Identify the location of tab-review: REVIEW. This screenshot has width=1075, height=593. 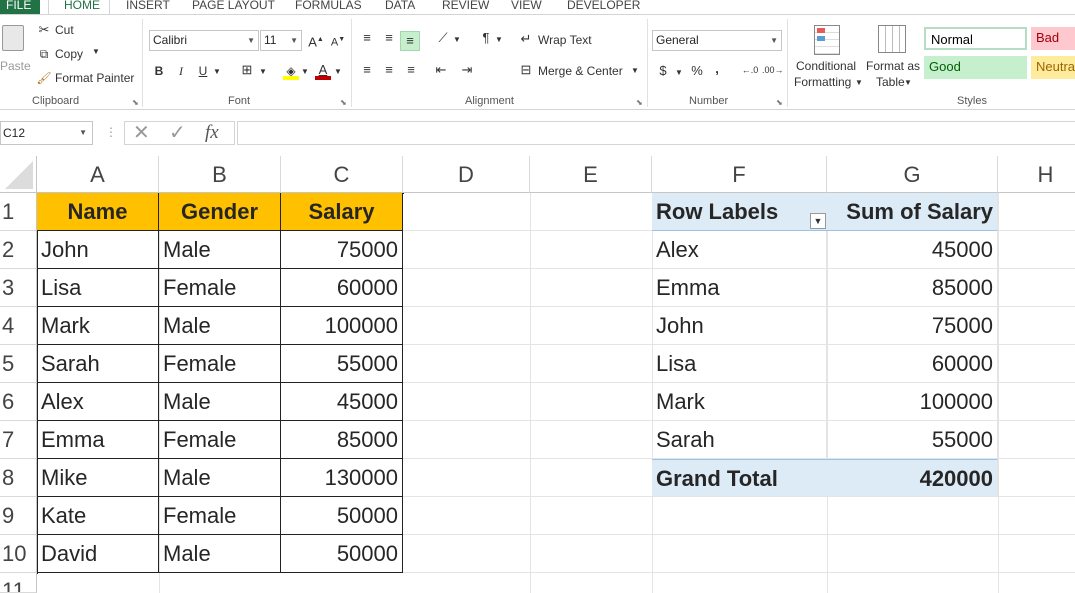
(465, 7).